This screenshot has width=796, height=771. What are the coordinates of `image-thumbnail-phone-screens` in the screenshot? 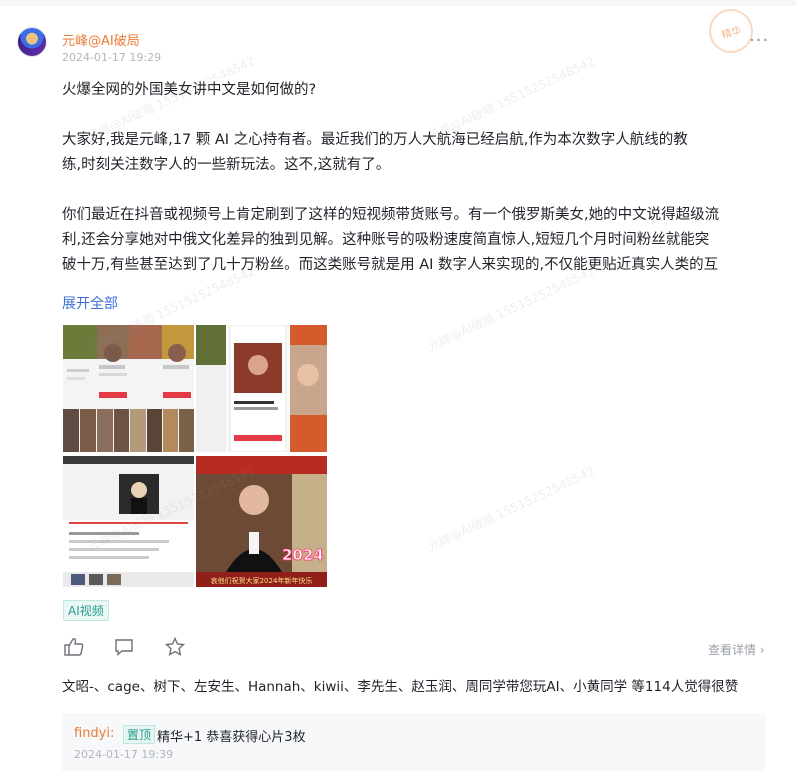 It's located at (261, 388).